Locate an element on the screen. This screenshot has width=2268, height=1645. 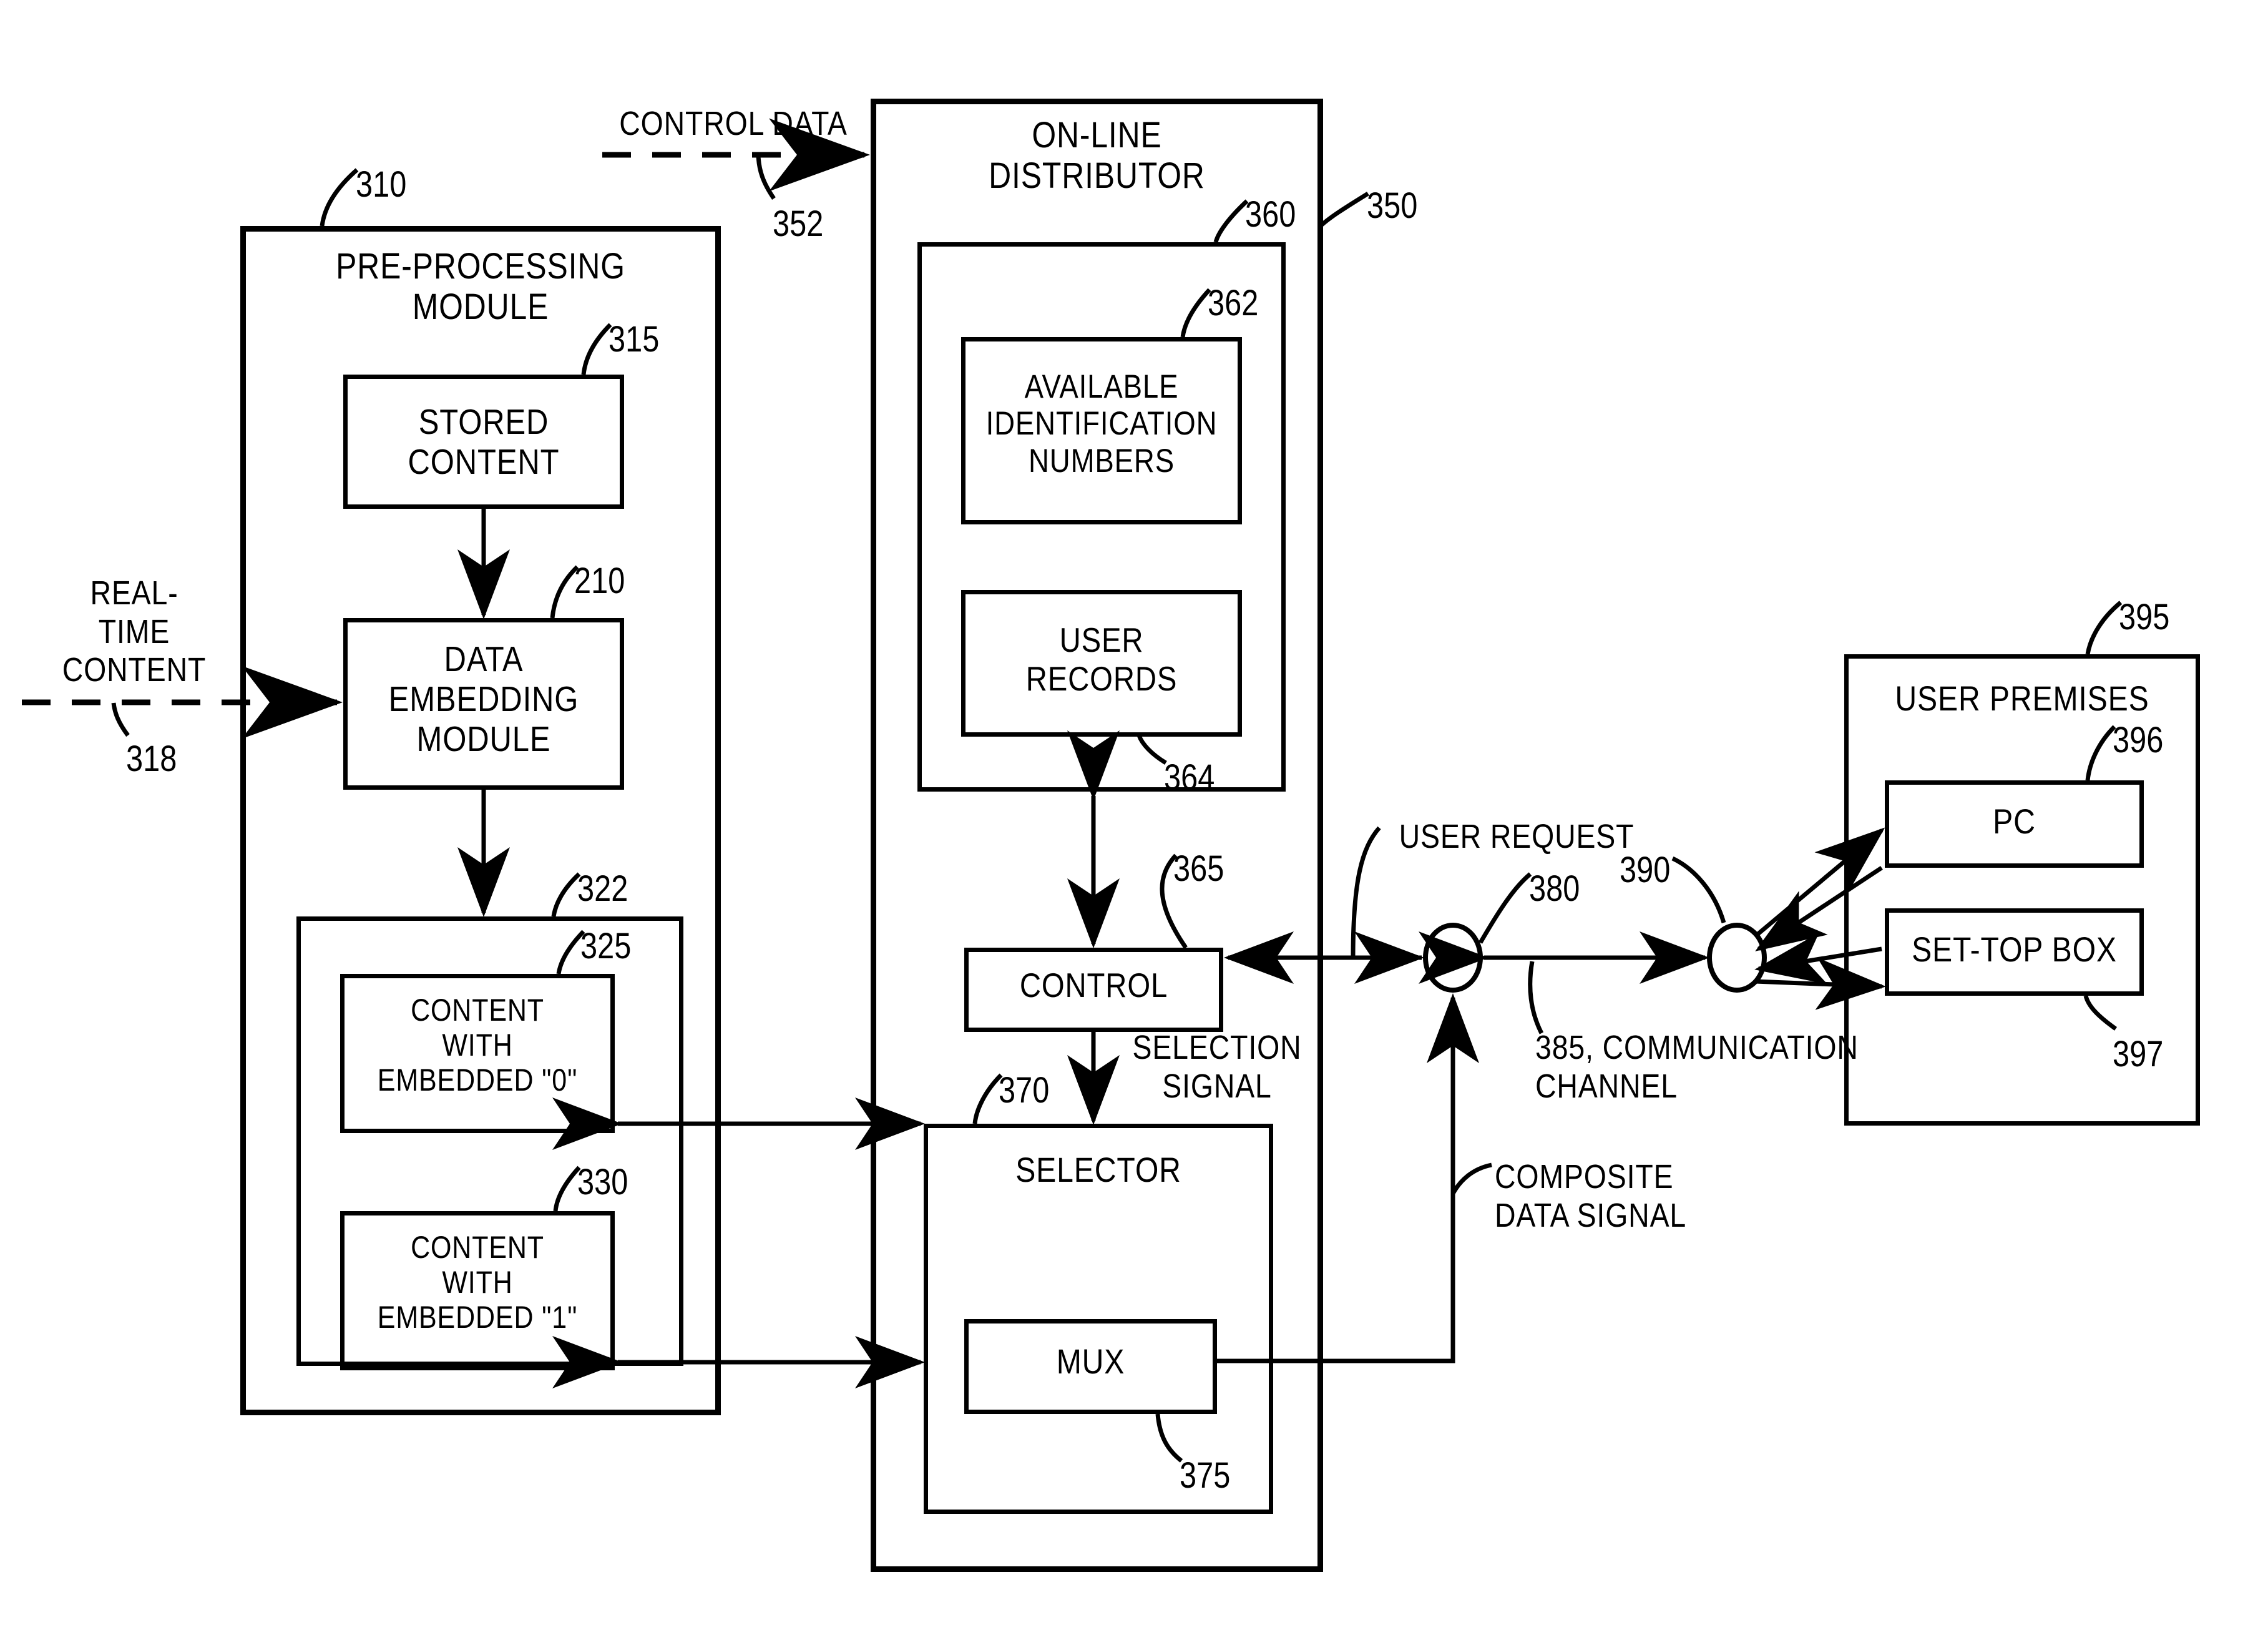
ref-318: 318 is located at coordinates (151, 759).